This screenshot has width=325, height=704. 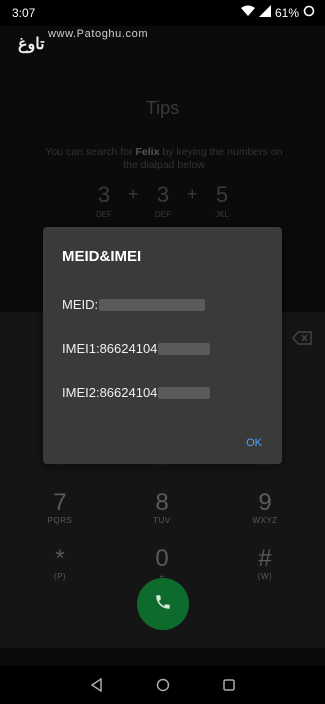 I want to click on phone-icon, so click(x=163, y=604).